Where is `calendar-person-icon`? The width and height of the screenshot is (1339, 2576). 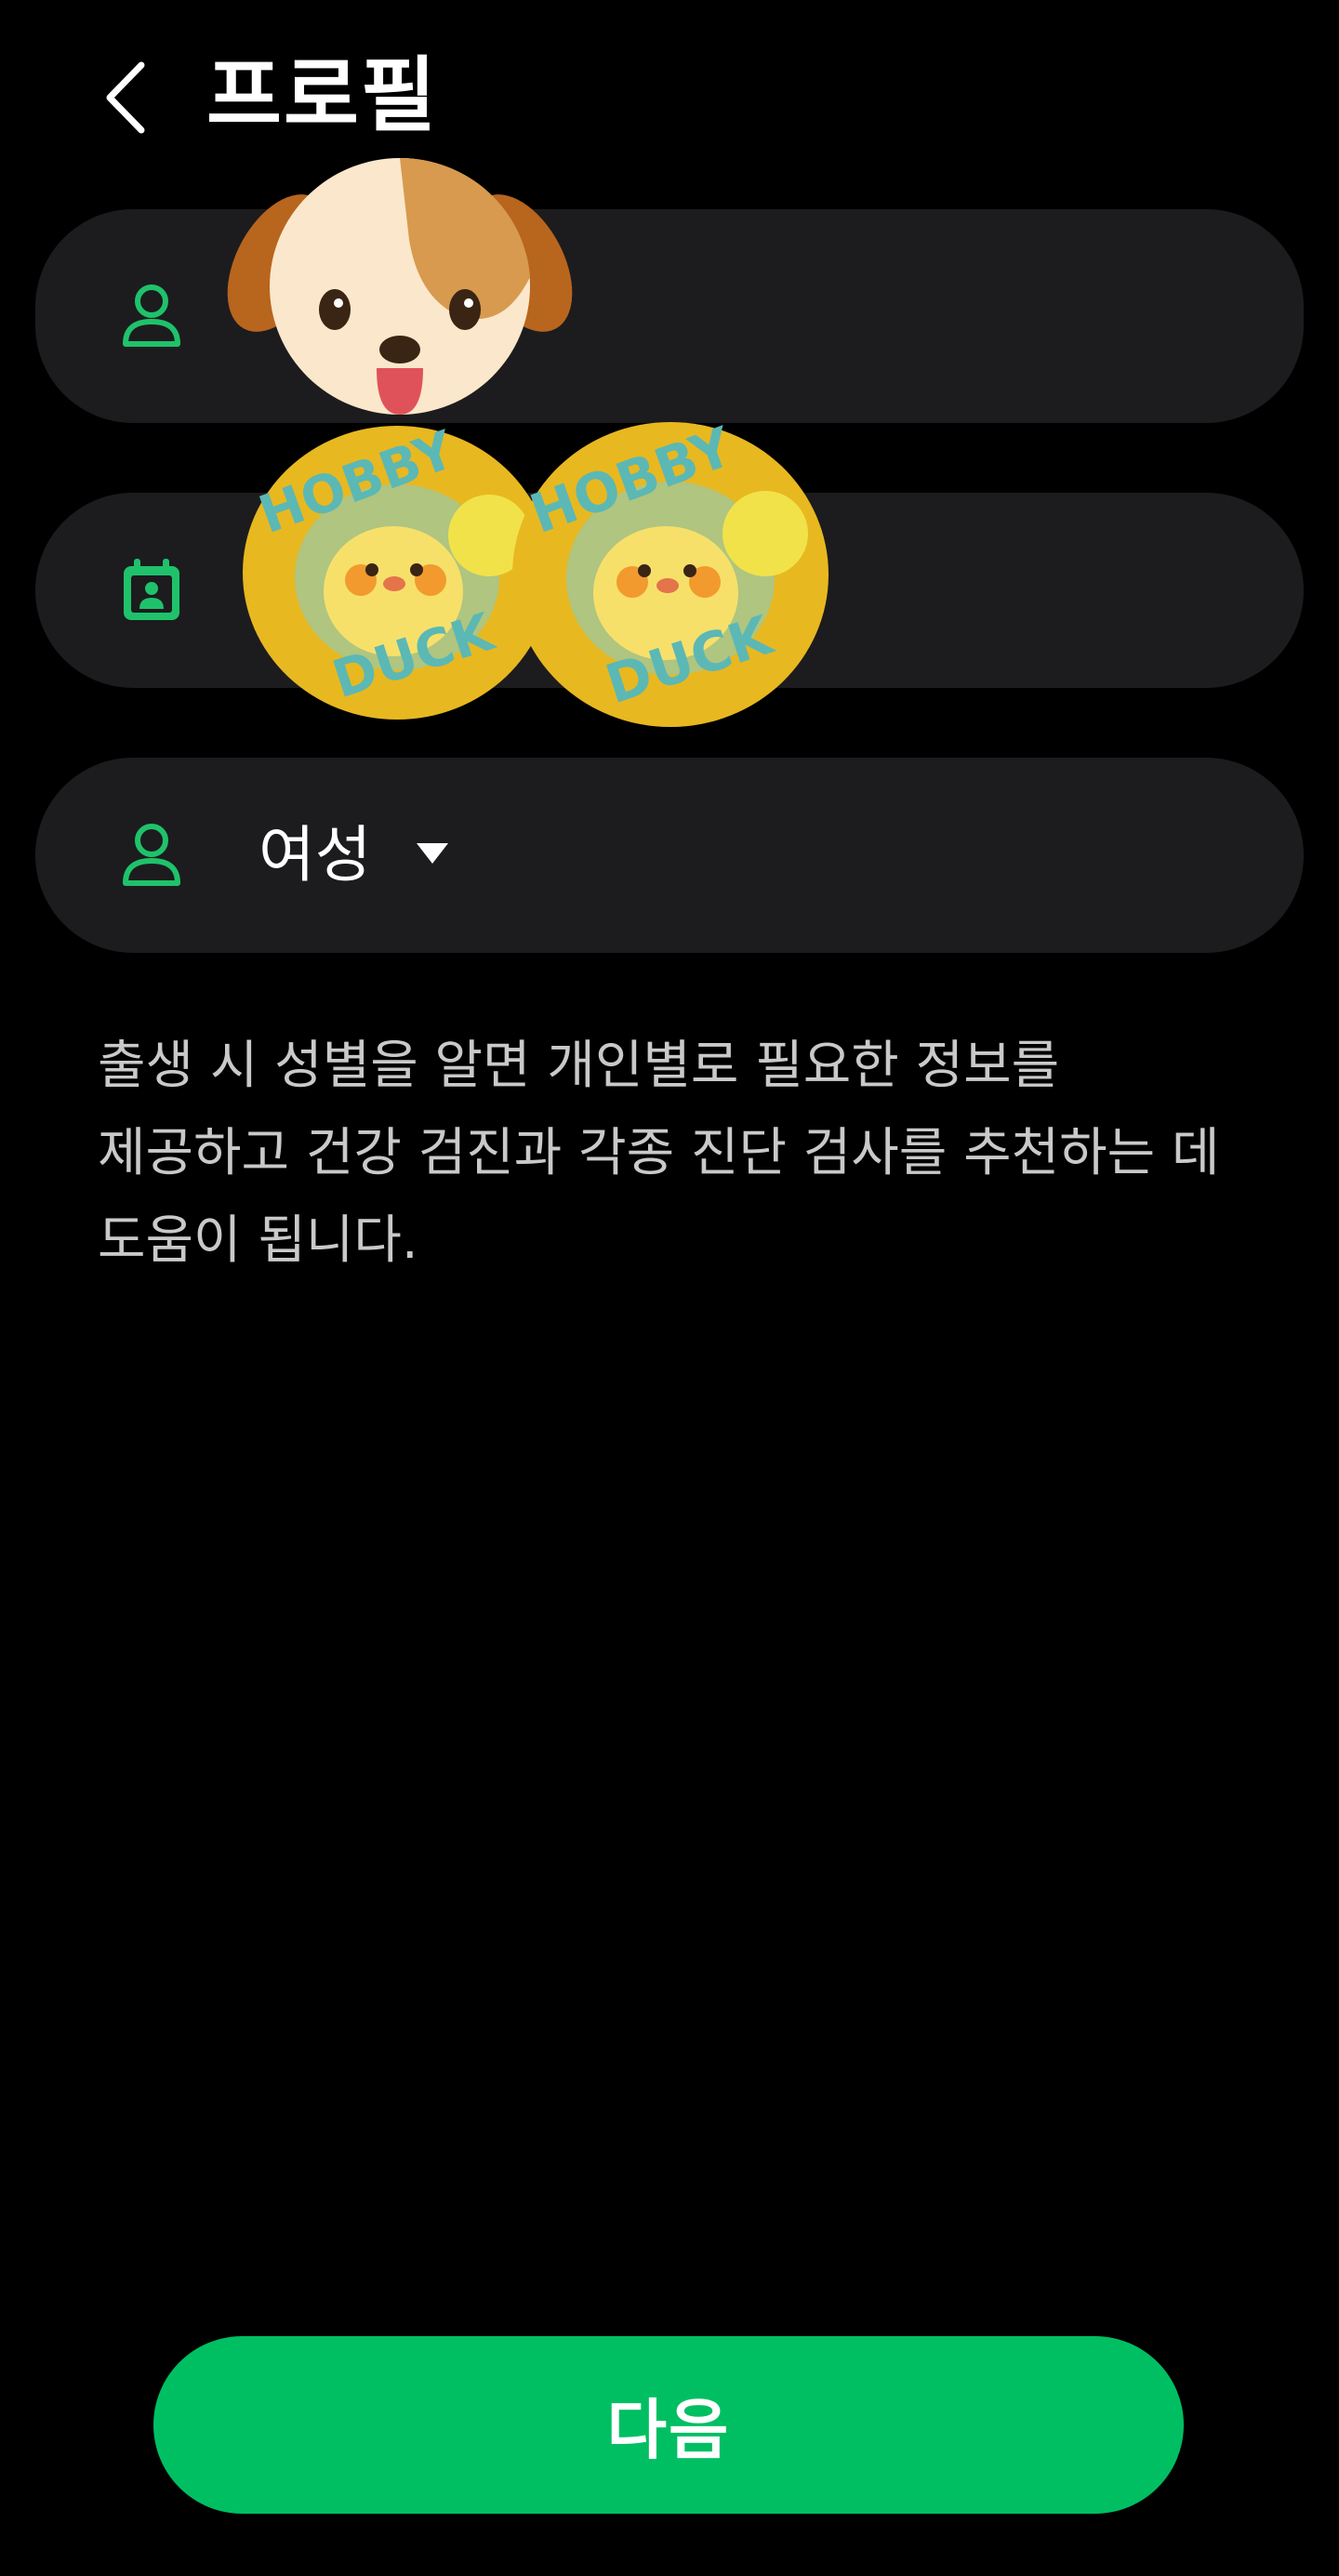 calendar-person-icon is located at coordinates (151, 589).